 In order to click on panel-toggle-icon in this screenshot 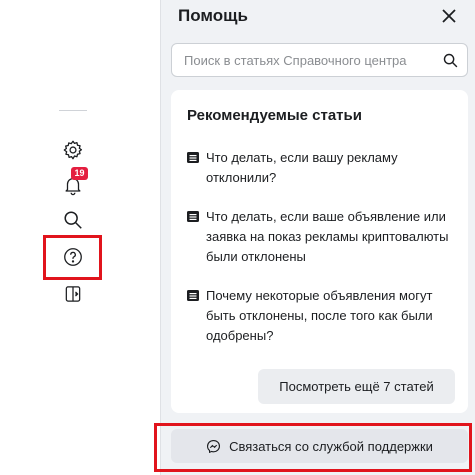, I will do `click(73, 294)`.